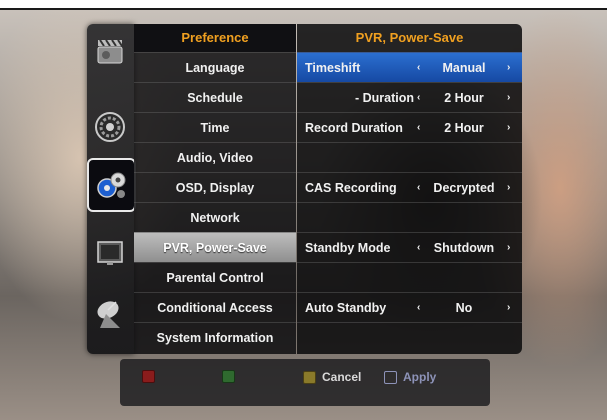  What do you see at coordinates (215, 307) in the screenshot?
I see `menu-item-conditional-access: Conditional Access` at bounding box center [215, 307].